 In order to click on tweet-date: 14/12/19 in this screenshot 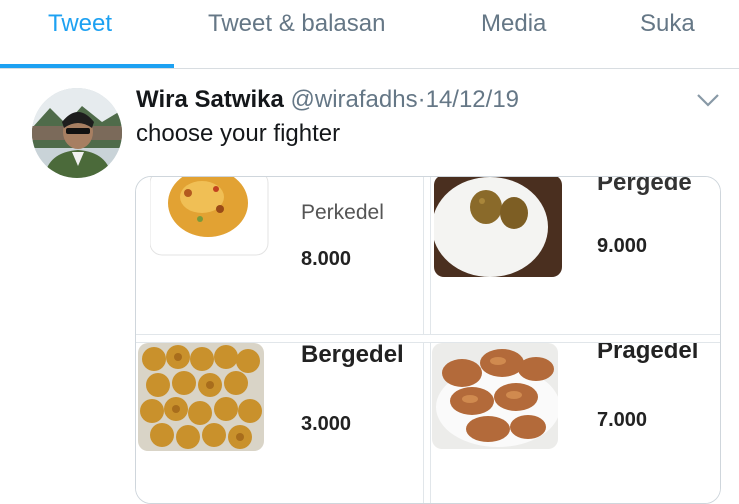, I will do `click(472, 99)`.